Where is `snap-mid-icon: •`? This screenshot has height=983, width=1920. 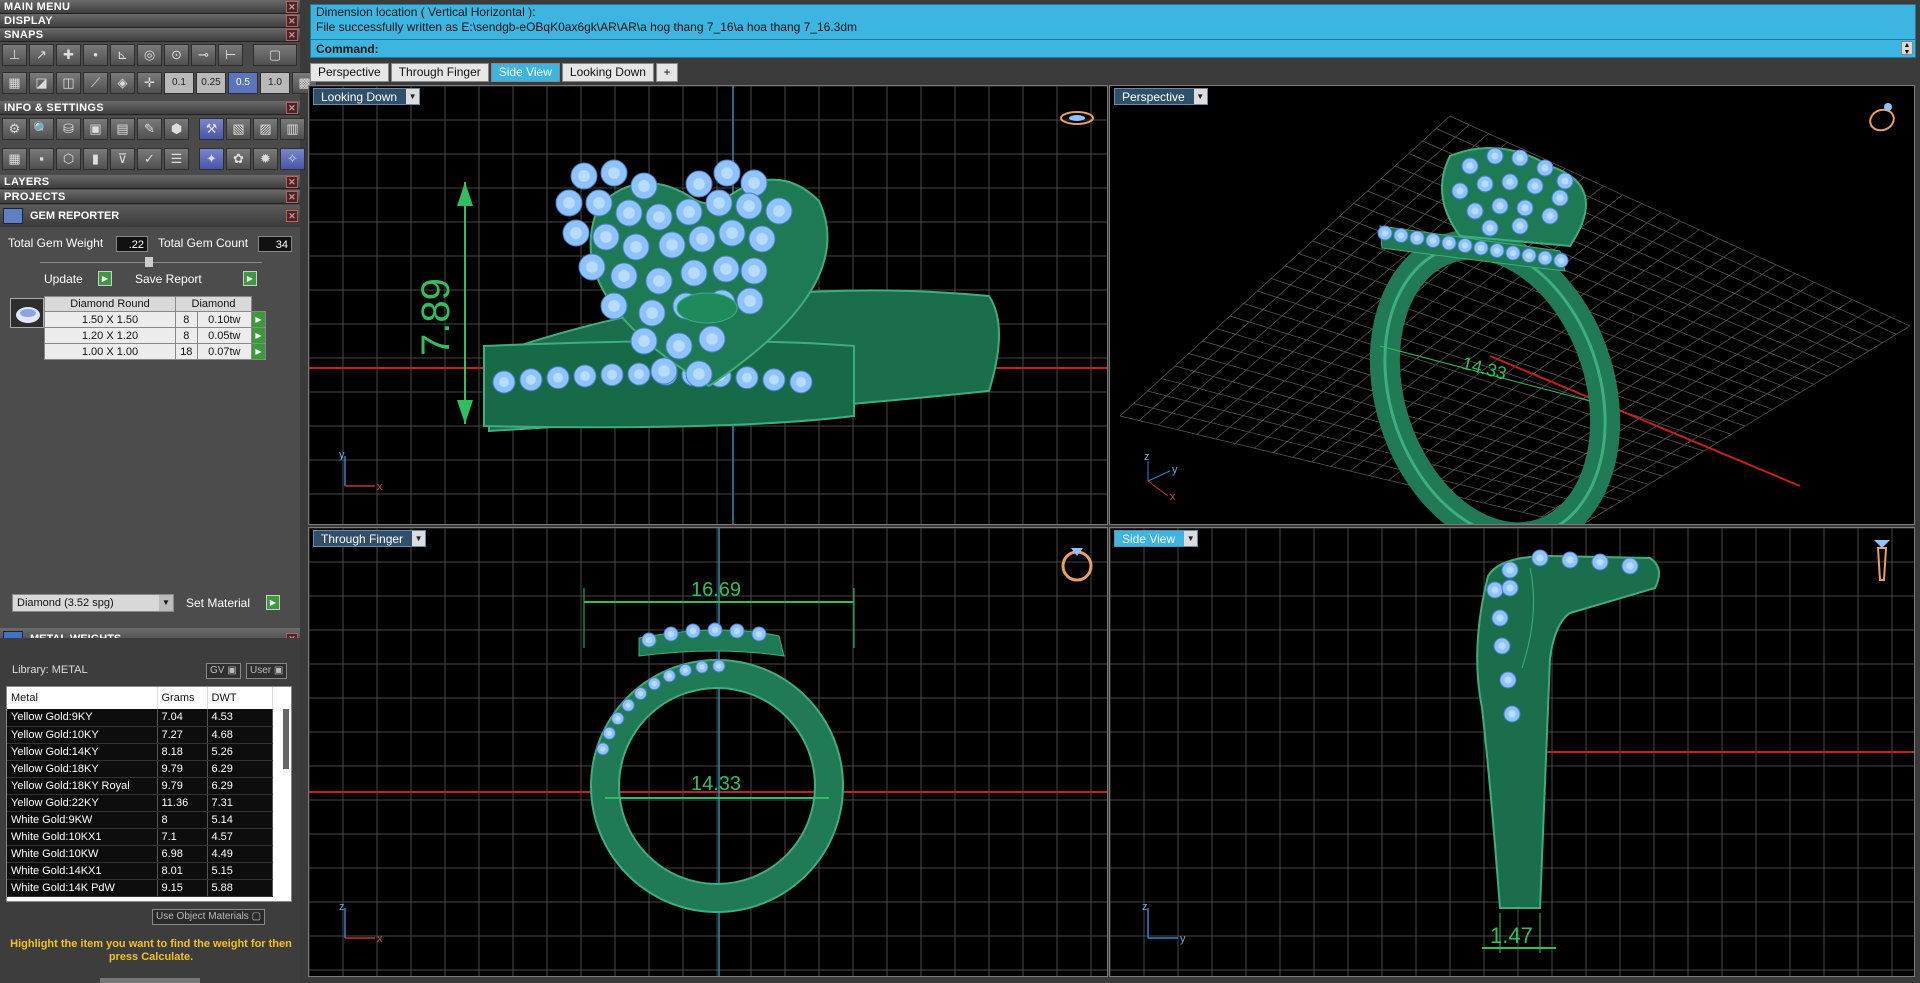 snap-mid-icon: • is located at coordinates (95, 55).